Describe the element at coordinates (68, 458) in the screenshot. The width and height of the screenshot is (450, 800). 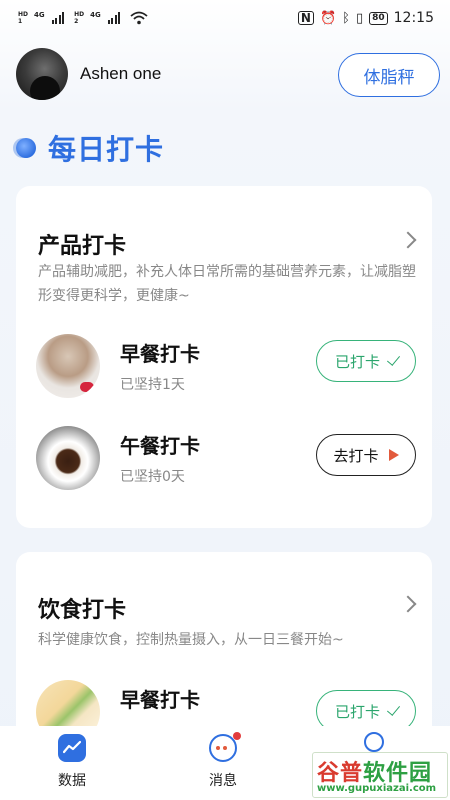
I see `coffee-image` at that location.